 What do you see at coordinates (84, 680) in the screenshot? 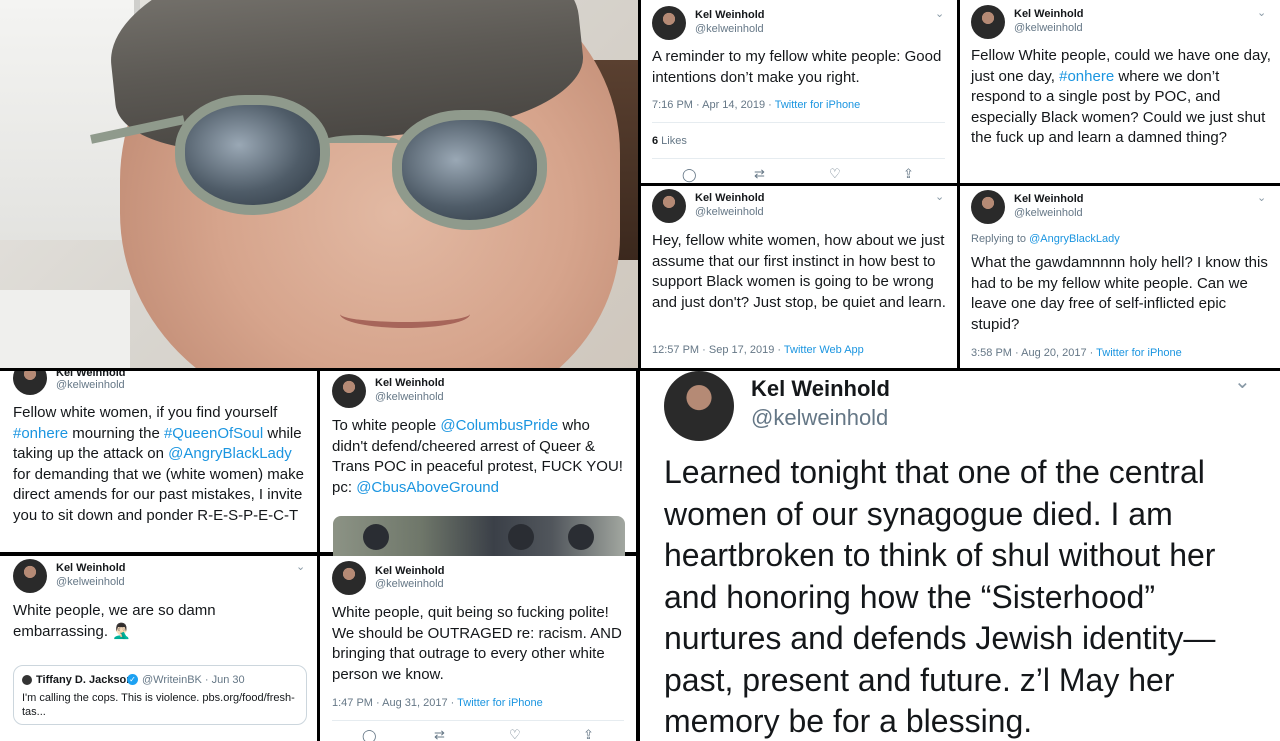
I see `quoted-author-name: Tiffany D. Jackson` at bounding box center [84, 680].